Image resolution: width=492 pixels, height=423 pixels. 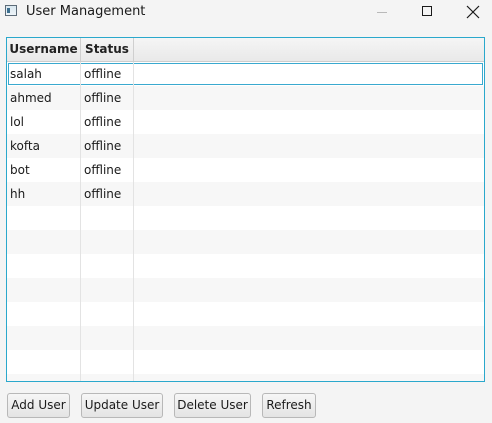 What do you see at coordinates (107, 49) in the screenshot?
I see `column-header-status: Status` at bounding box center [107, 49].